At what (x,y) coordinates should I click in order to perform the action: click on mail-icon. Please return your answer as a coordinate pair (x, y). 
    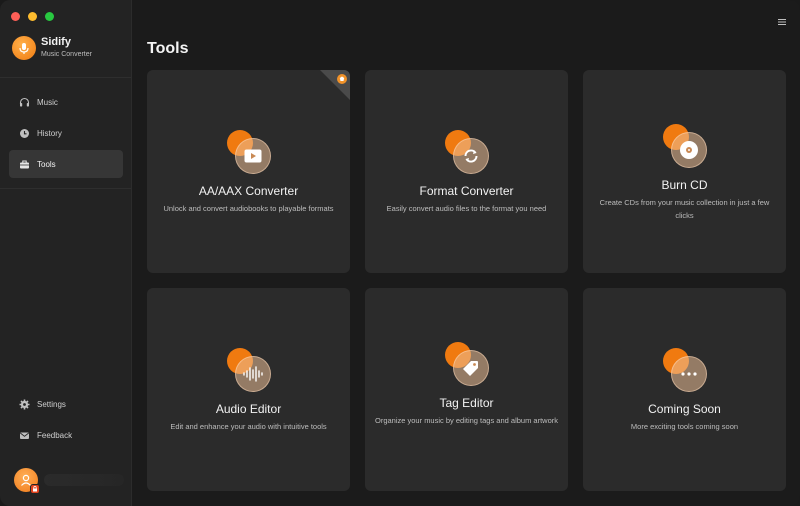
    Looking at the image, I should click on (24, 435).